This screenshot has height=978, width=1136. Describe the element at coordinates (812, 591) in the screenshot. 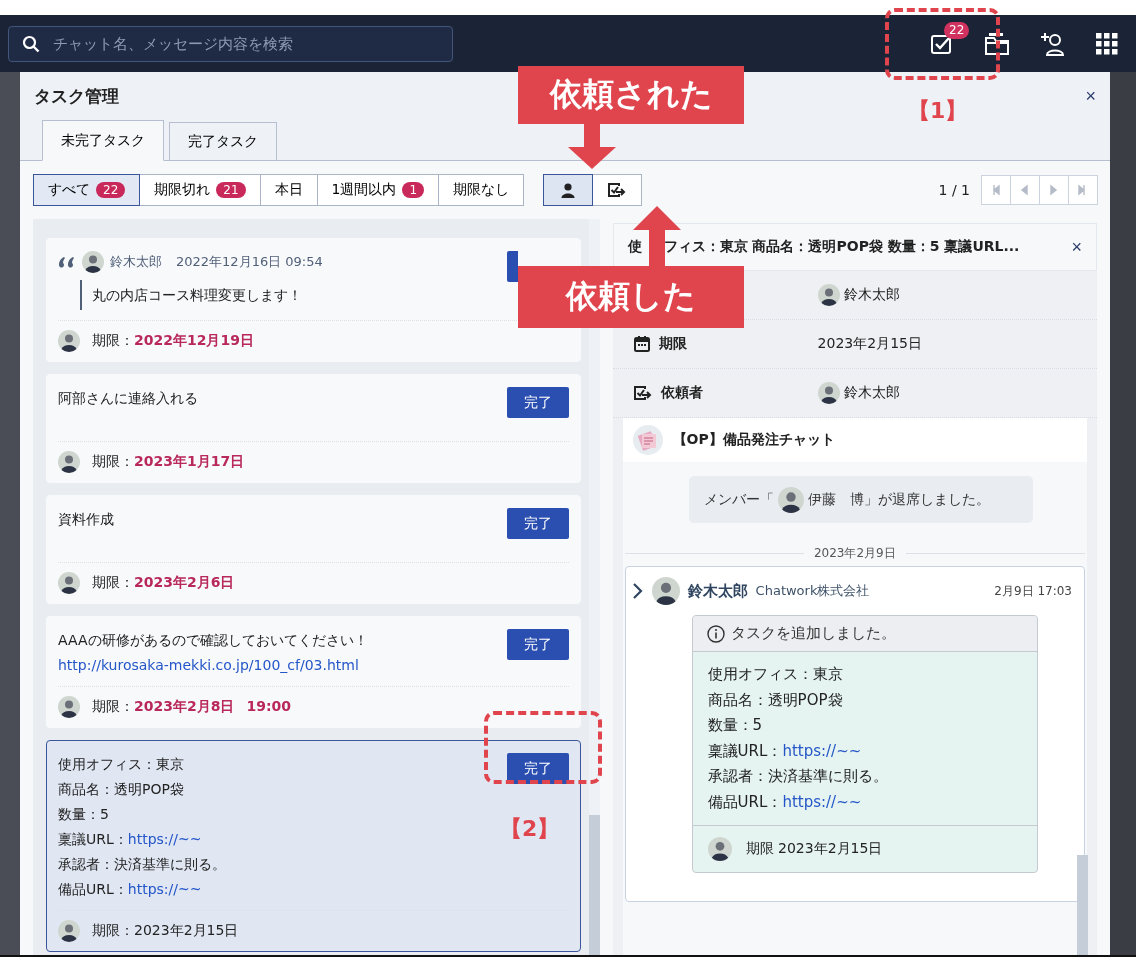

I see `author-organization: Chatwork株式会社` at that location.